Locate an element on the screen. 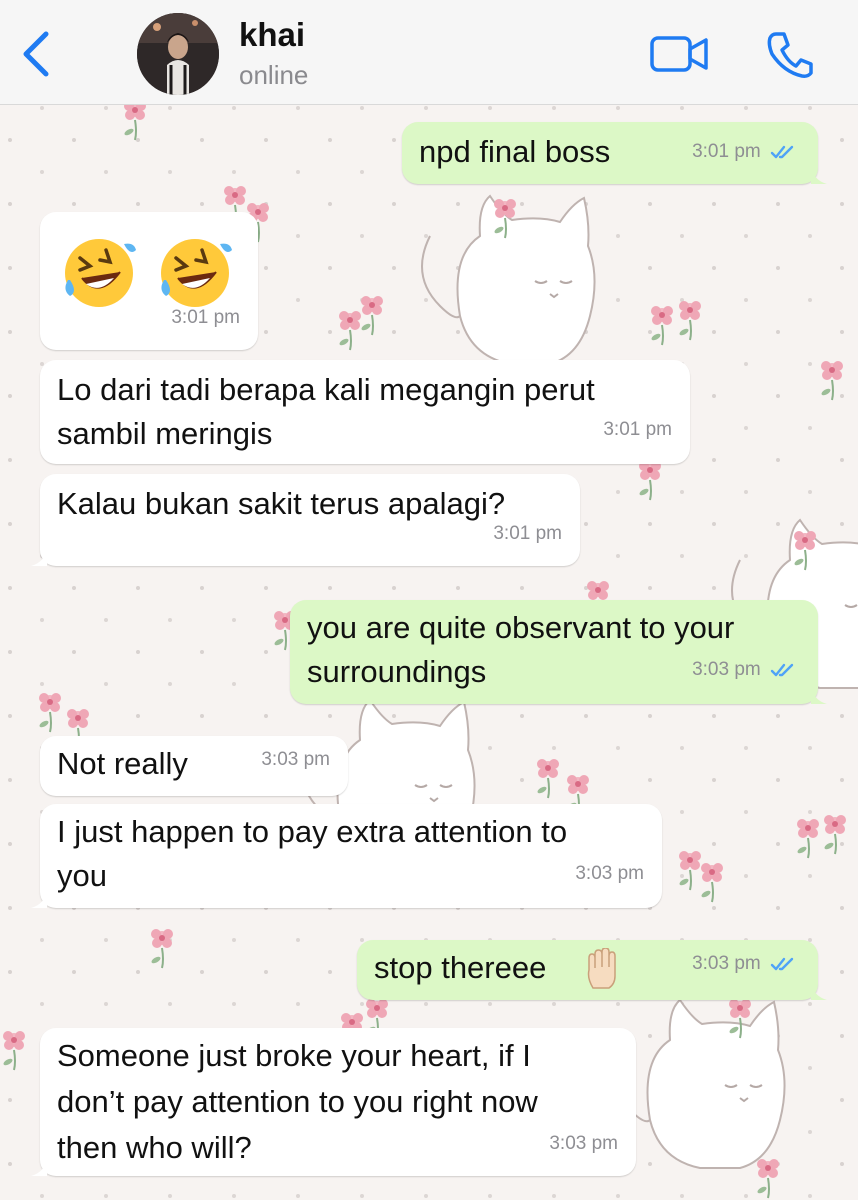 This screenshot has width=858, height=1200. back-button is located at coordinates (36, 54).